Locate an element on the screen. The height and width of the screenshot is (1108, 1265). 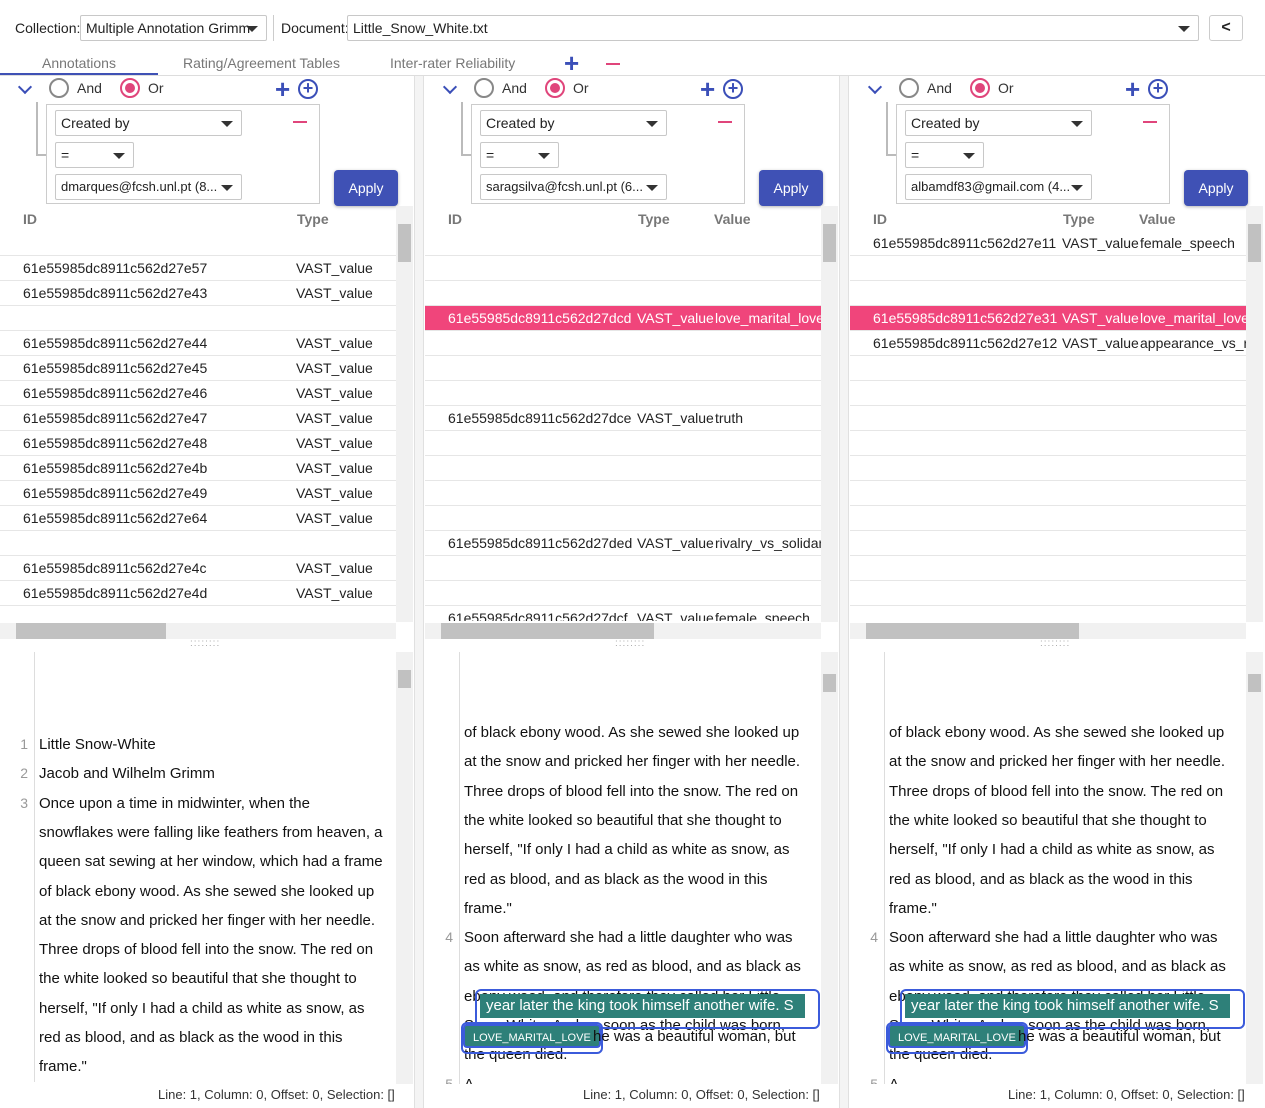
table-row: 61e55985dc8911c562d27e46 VAST_value is located at coordinates (198, 393).